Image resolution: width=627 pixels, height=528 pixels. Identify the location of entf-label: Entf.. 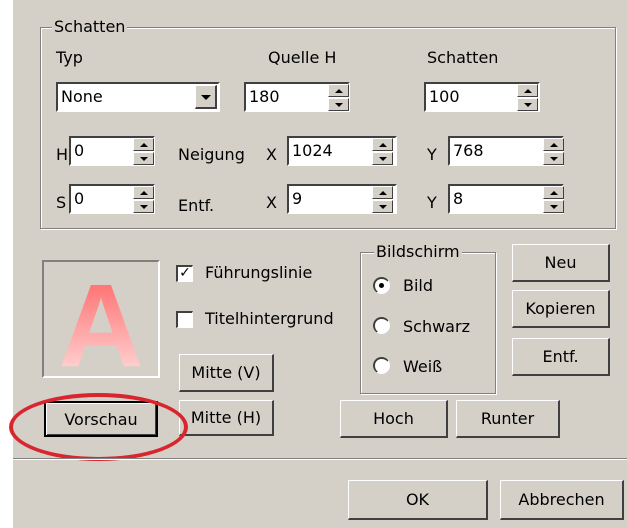
(196, 205).